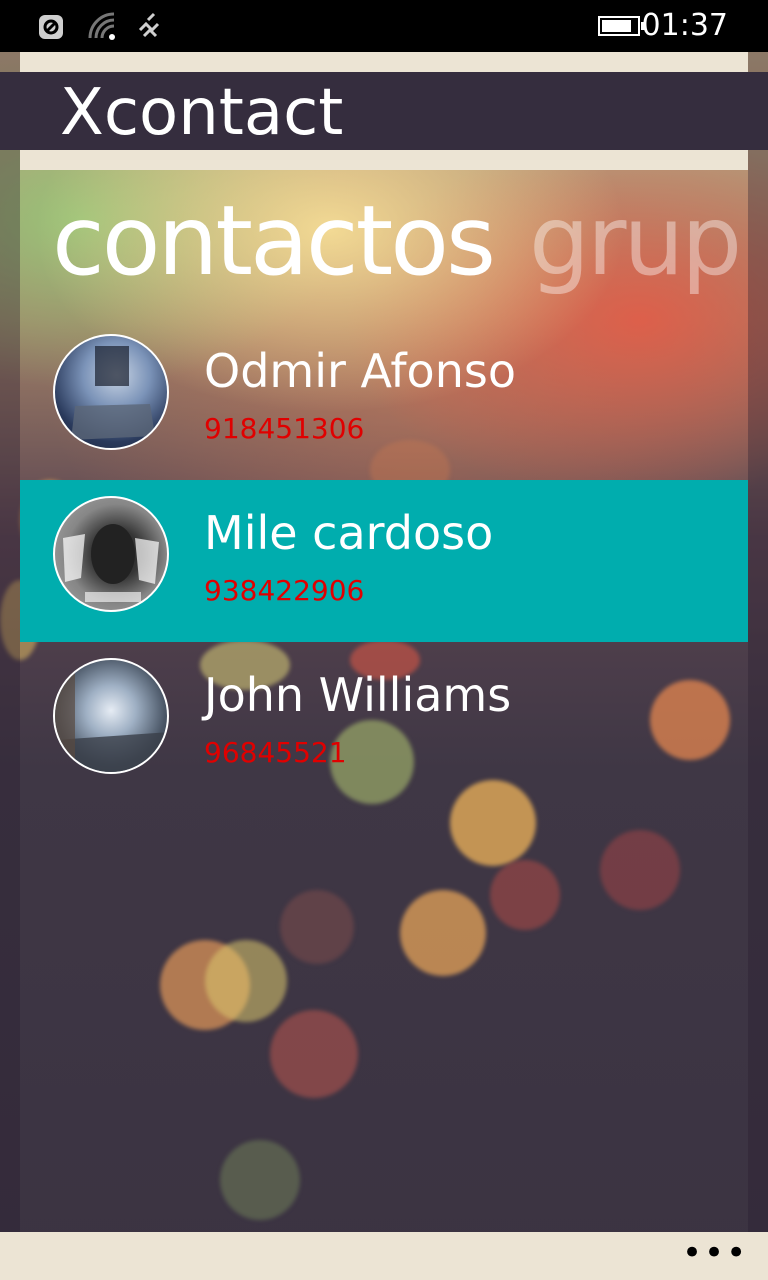 The width and height of the screenshot is (768, 1280). Describe the element at coordinates (102, 26) in the screenshot. I see `wifi-icon` at that location.